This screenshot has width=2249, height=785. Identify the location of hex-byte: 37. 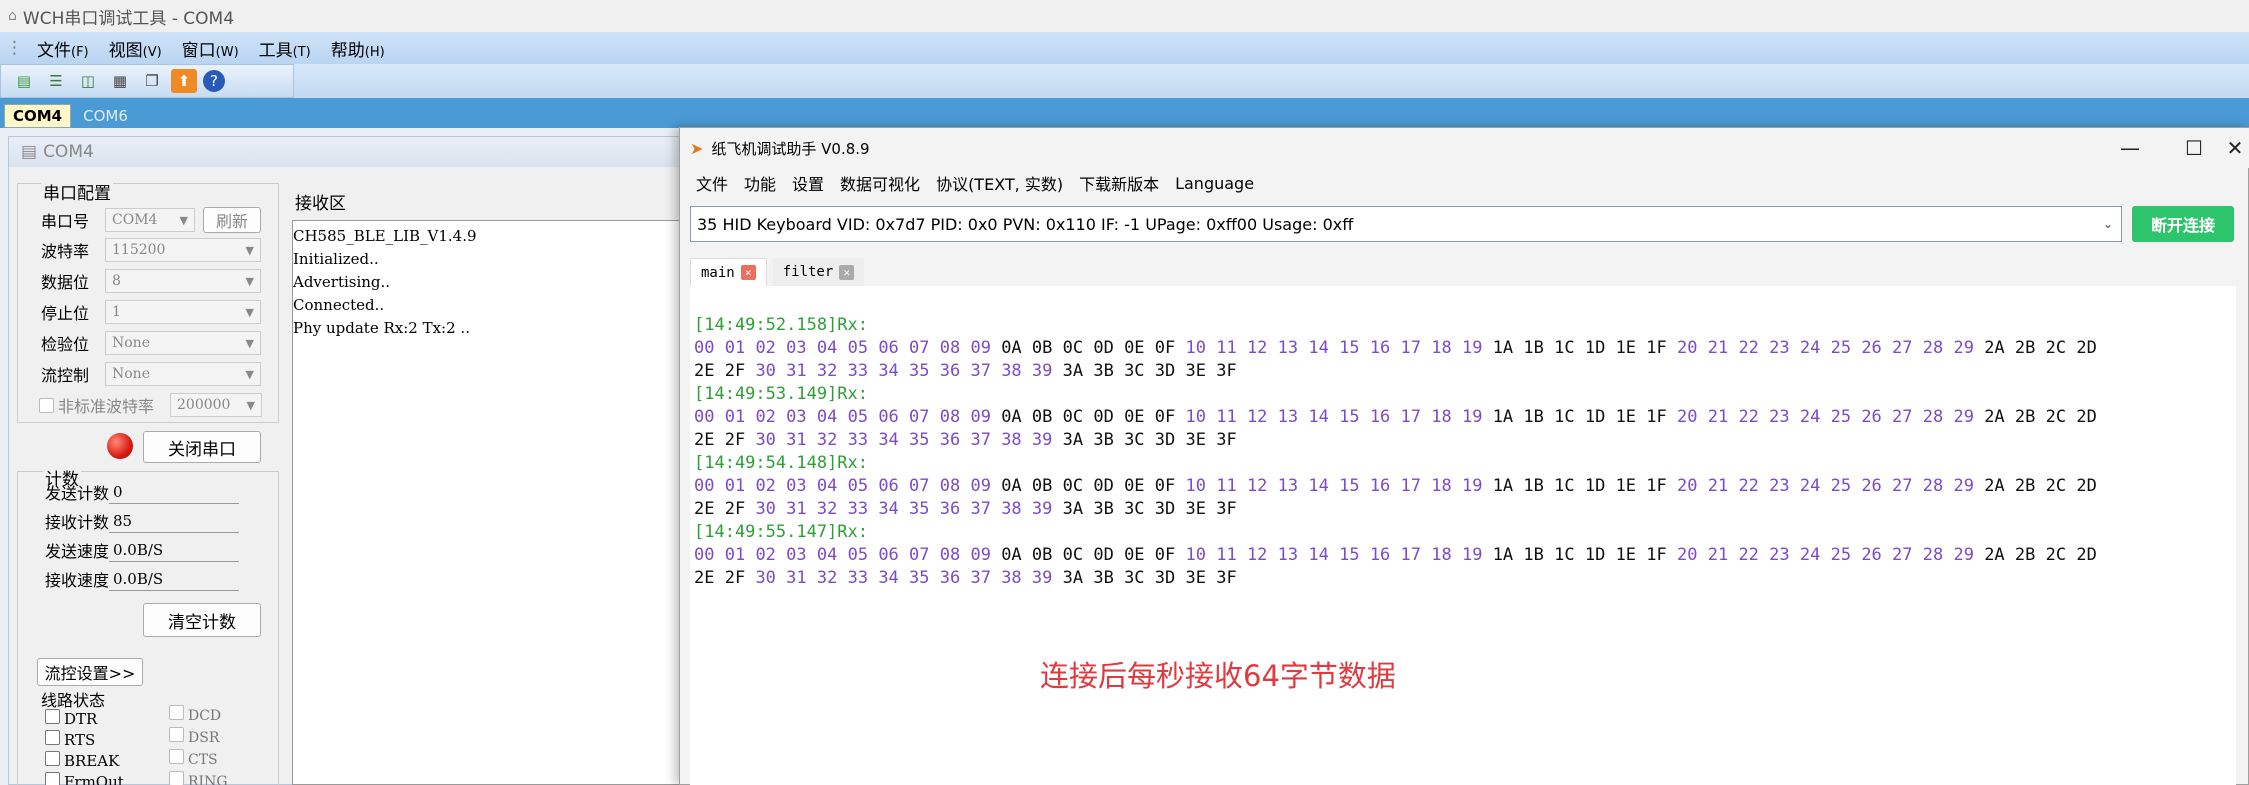
(986, 371).